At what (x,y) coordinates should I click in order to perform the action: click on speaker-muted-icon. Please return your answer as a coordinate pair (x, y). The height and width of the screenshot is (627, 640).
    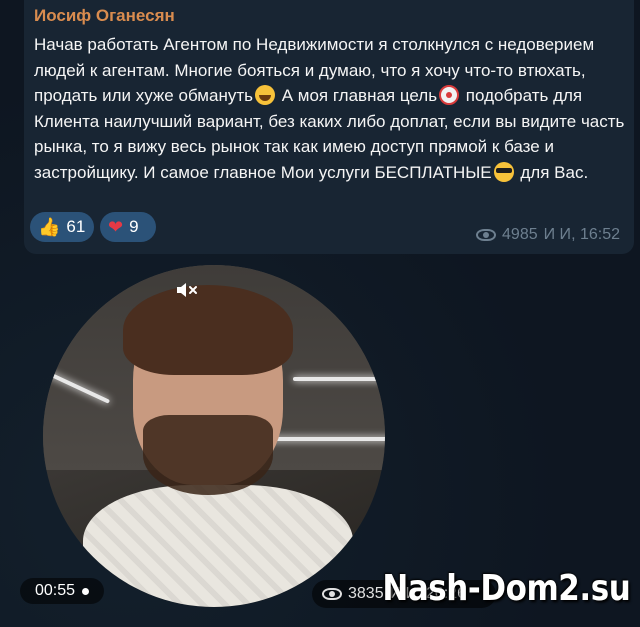
    Looking at the image, I should click on (188, 290).